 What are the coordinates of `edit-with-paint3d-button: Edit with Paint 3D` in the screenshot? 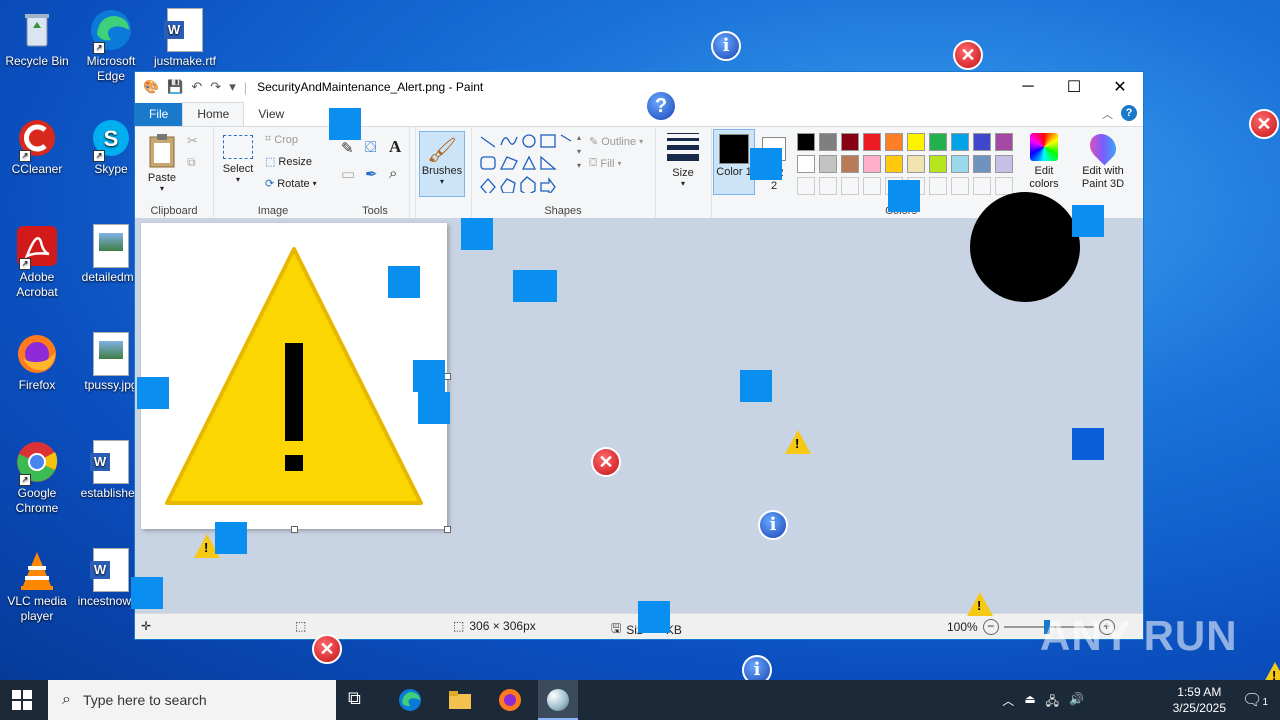 It's located at (1103, 159).